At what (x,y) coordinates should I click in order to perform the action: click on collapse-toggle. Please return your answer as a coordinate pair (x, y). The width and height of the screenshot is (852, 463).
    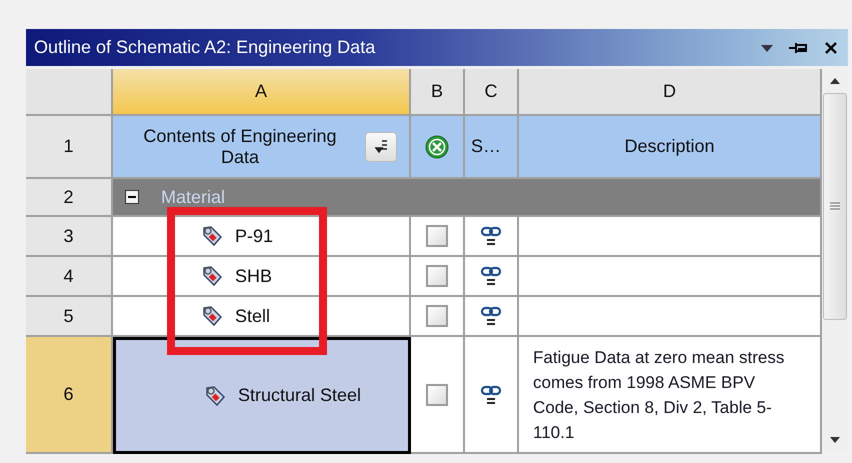
    Looking at the image, I should click on (132, 197).